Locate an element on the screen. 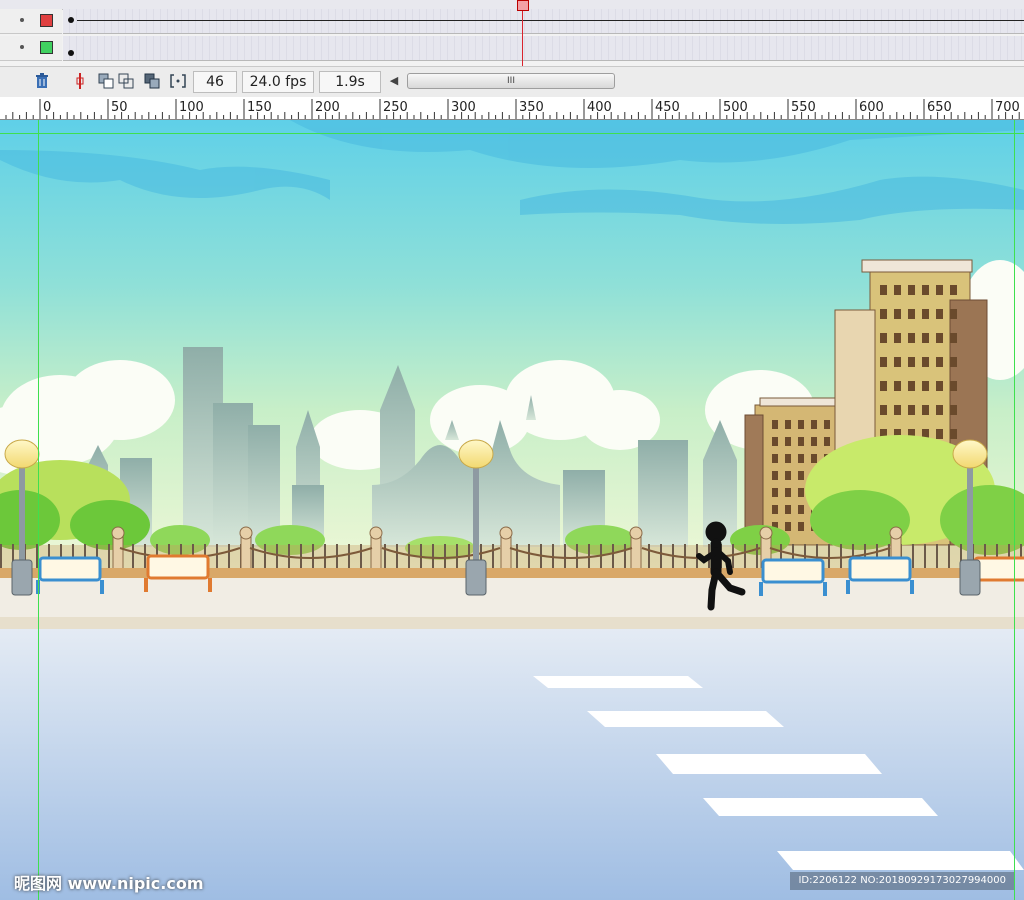 This screenshot has width=1024, height=900. current-frame-field: 46 is located at coordinates (215, 82).